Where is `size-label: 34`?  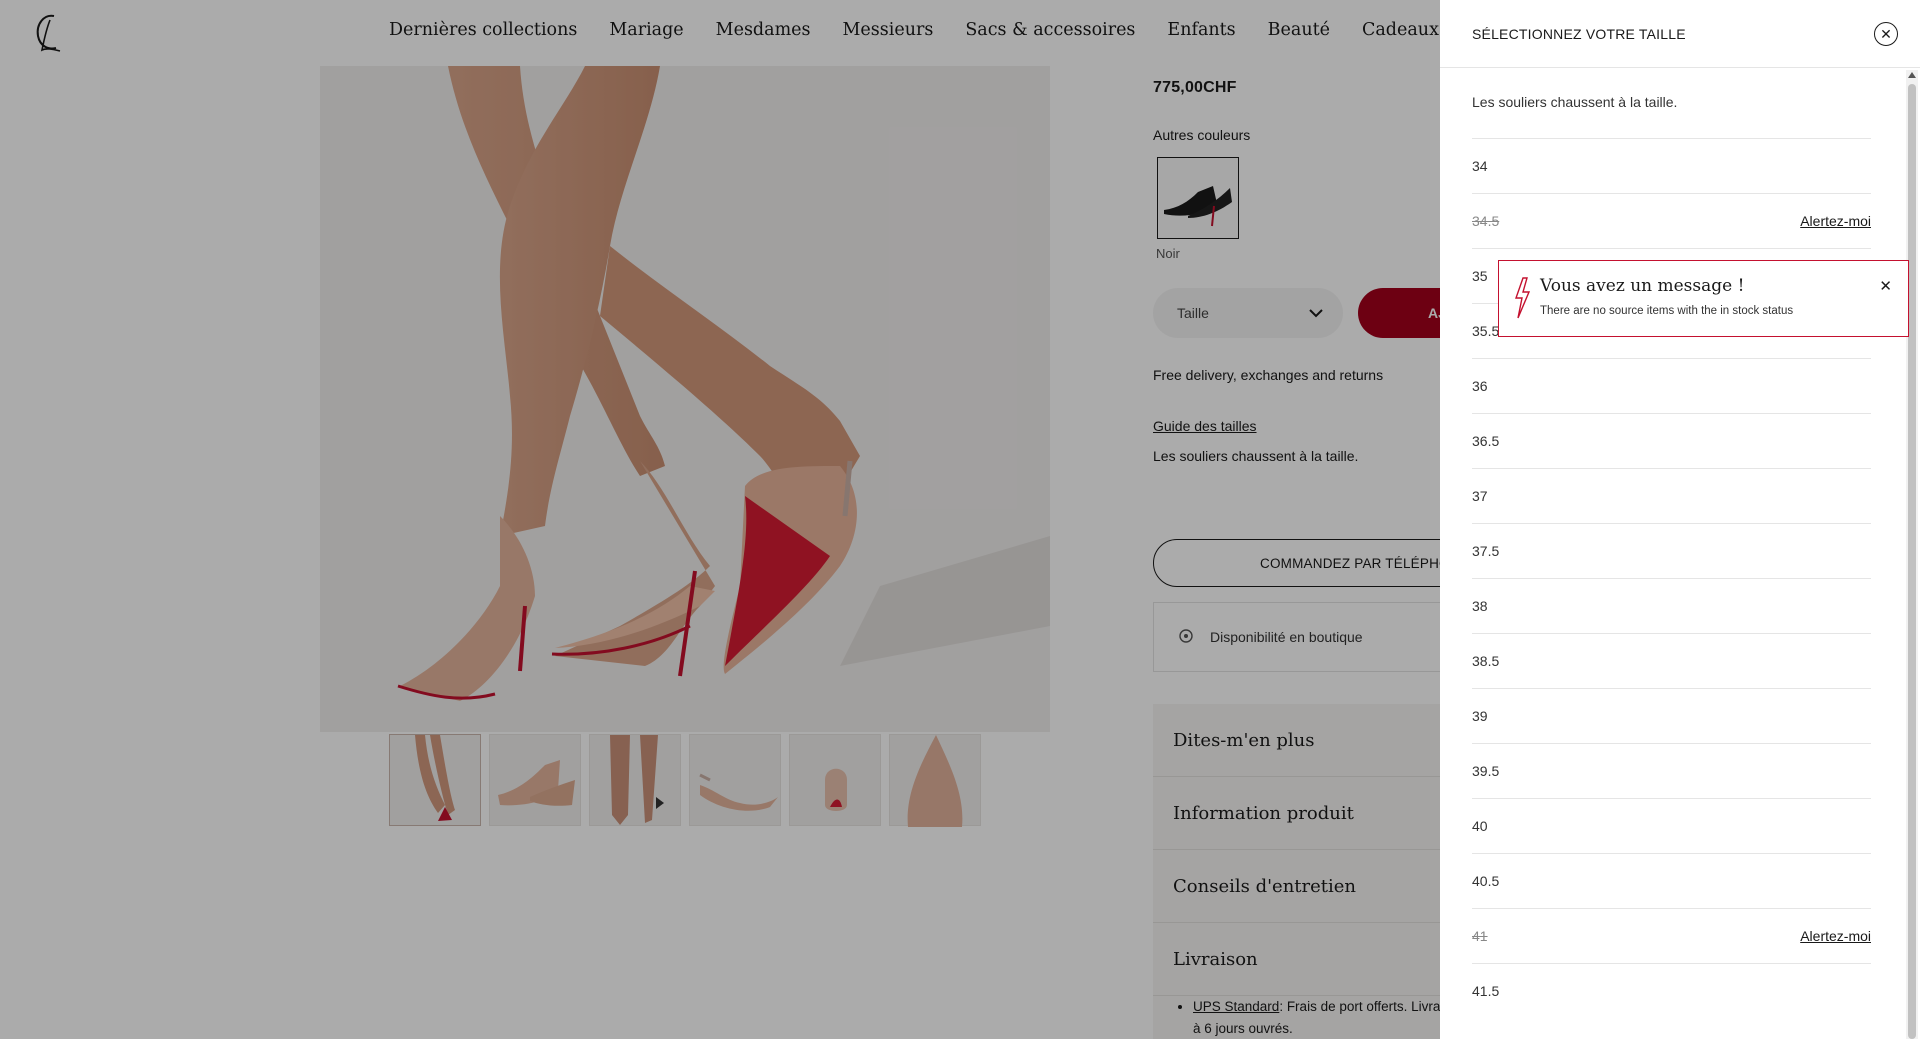
size-label: 34 is located at coordinates (1480, 166).